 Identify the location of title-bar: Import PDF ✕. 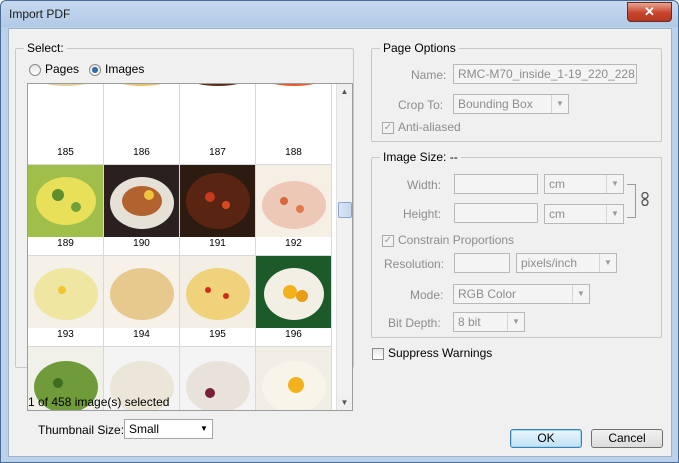
(339, 14).